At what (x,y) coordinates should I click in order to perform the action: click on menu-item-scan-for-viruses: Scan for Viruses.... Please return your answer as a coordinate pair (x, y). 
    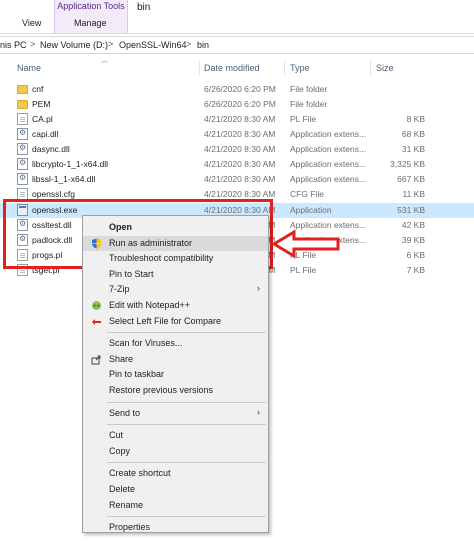
    Looking at the image, I should click on (175, 343).